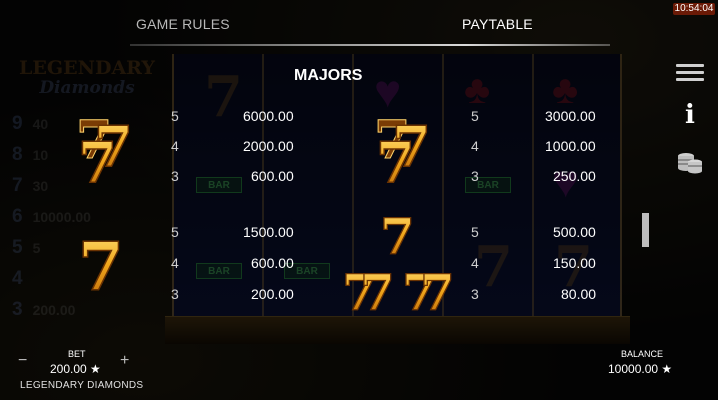 Image resolution: width=718 pixels, height=400 pixels. Describe the element at coordinates (272, 294) in the screenshot. I see `payout-value: 200.00` at that location.